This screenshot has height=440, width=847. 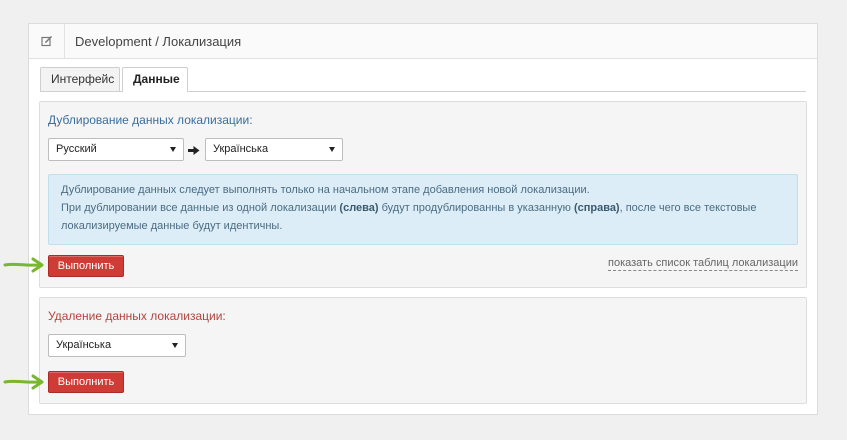 I want to click on edit-icon, so click(x=47, y=41).